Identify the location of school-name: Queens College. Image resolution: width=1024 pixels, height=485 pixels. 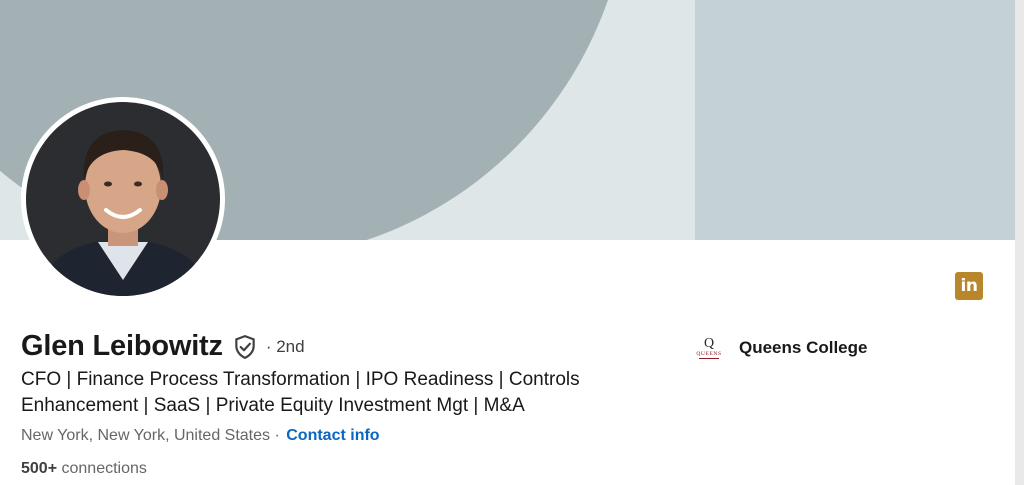
(803, 347).